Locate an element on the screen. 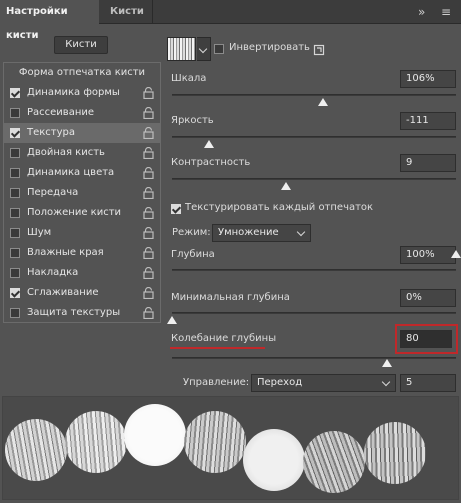 The height and width of the screenshot is (503, 461). contrast-label: Контрастность is located at coordinates (211, 162).